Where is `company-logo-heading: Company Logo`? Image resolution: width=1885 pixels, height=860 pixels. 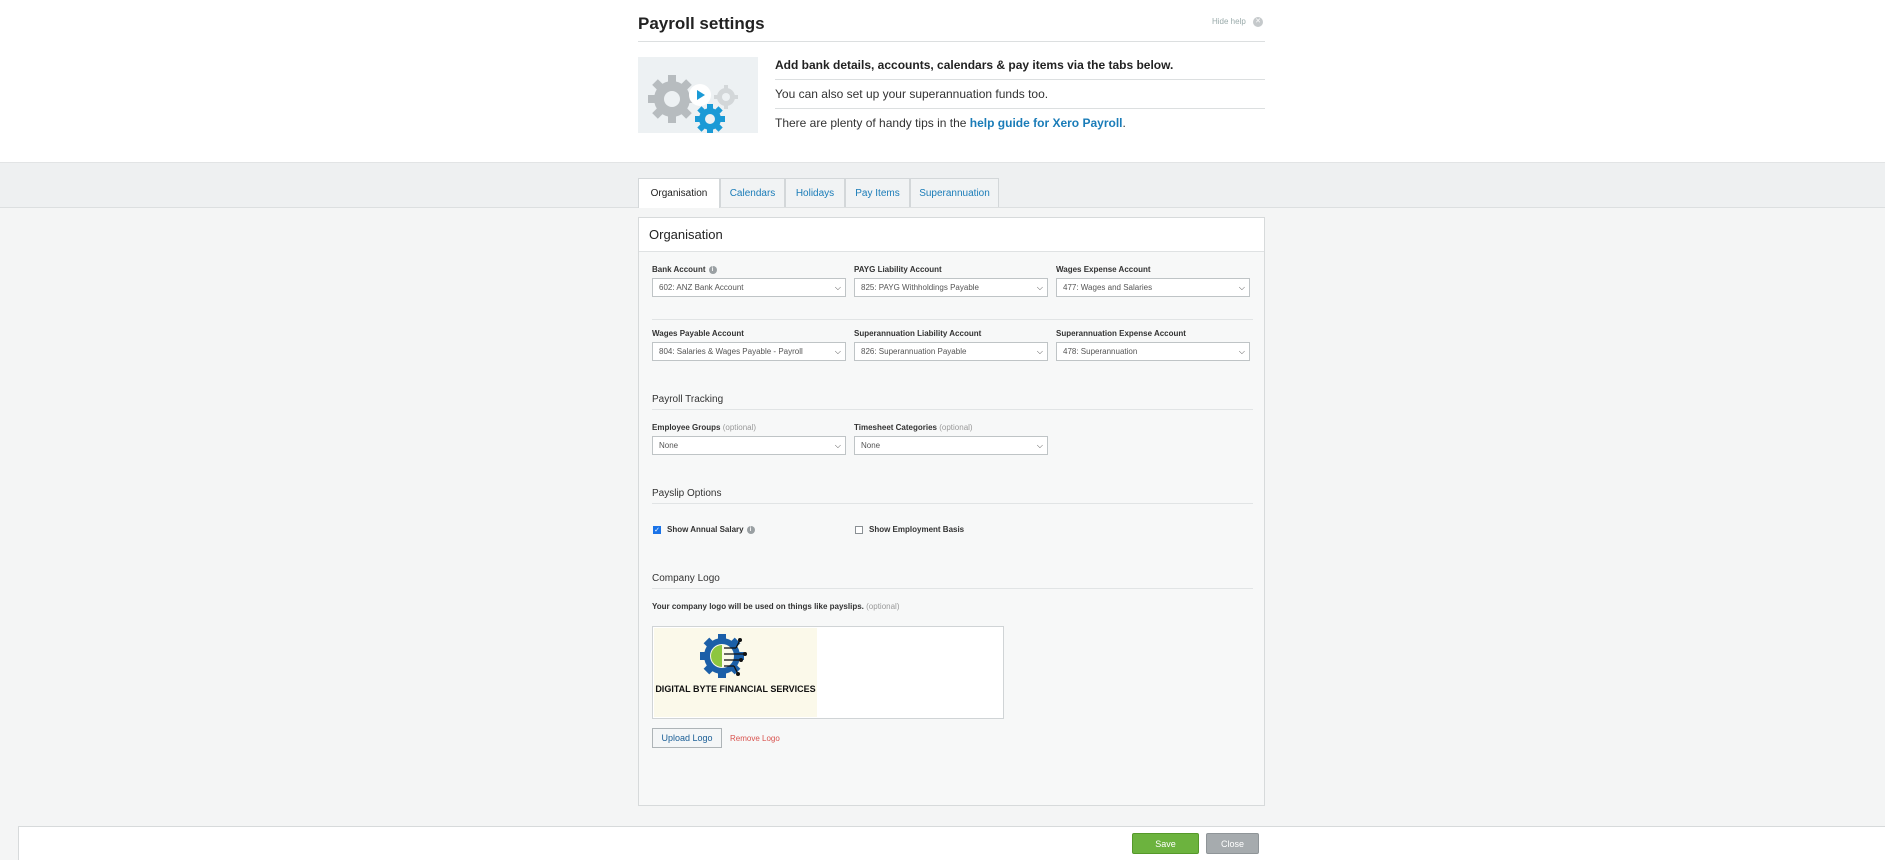
company-logo-heading: Company Logo is located at coordinates (686, 578).